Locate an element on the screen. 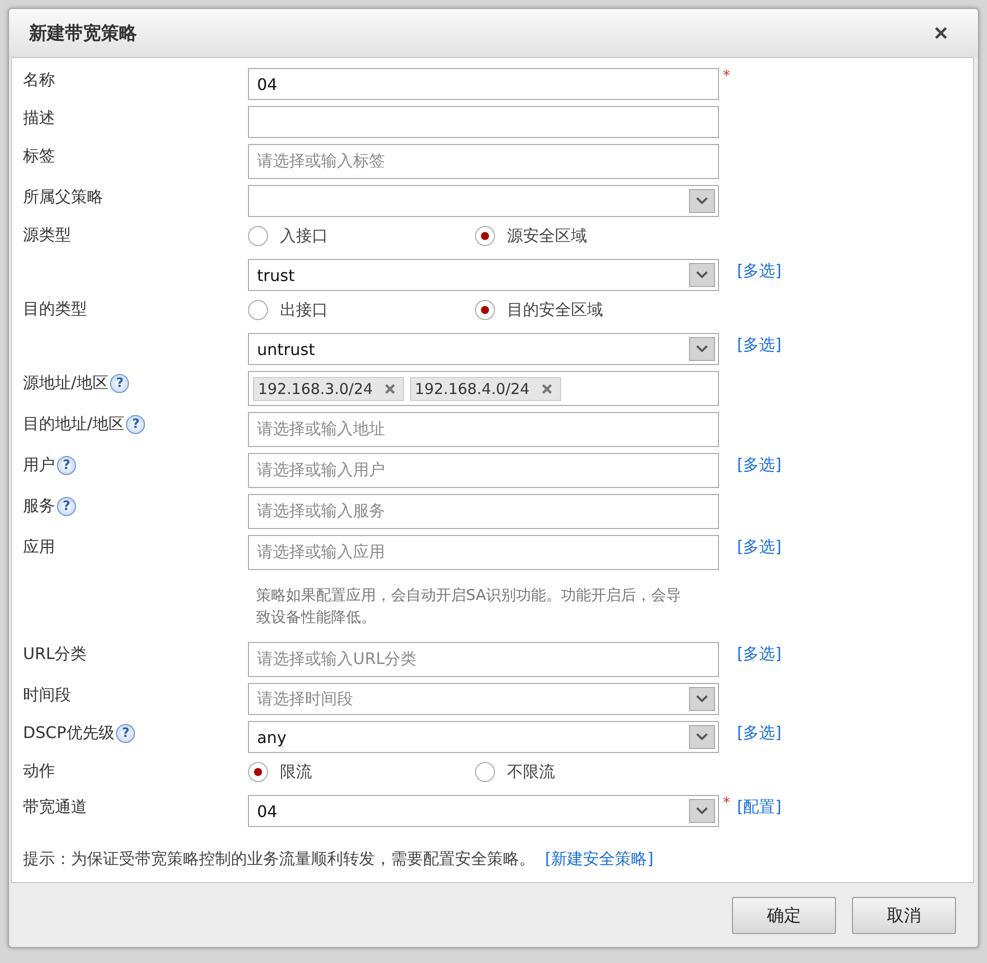 The height and width of the screenshot is (963, 987). option-label: 目的安全区域 is located at coordinates (555, 310).